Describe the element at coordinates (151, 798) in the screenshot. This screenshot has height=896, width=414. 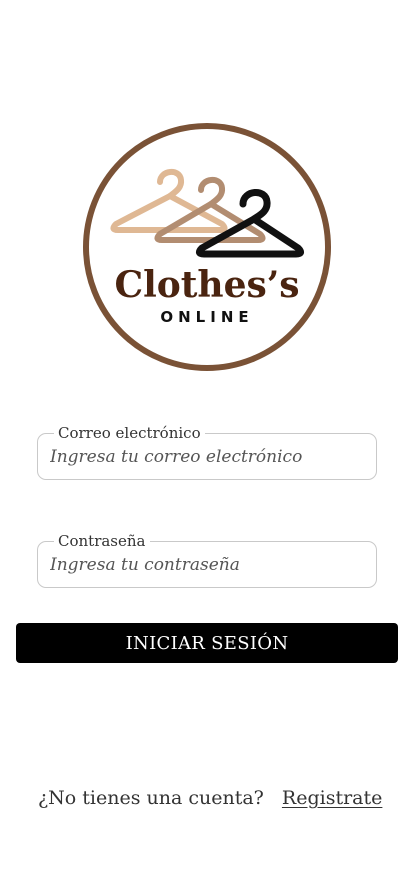
I see `no-account-text: ¿No tienes una cuenta?` at that location.